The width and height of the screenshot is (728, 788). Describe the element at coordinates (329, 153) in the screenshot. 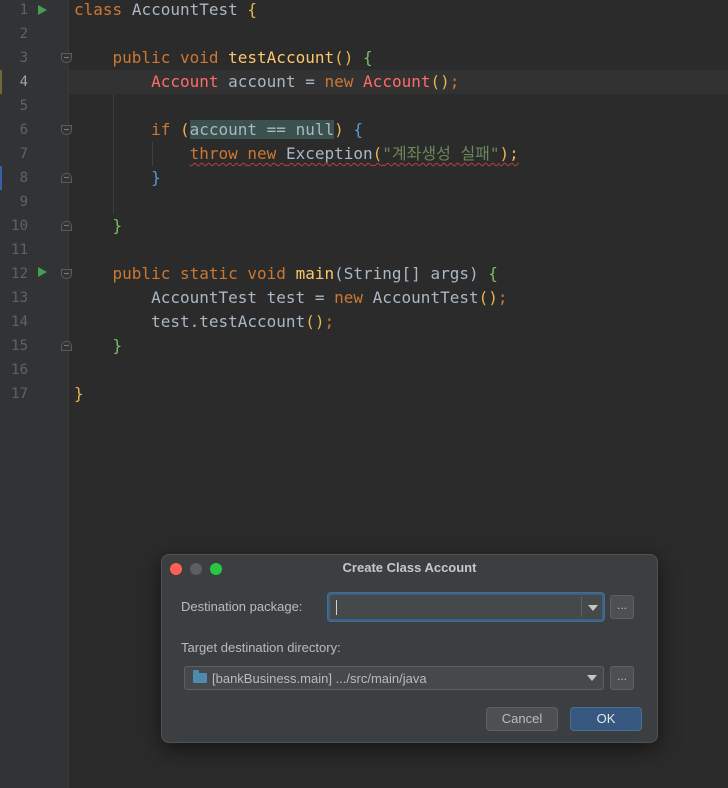

I see `token-exception: Exception` at that location.